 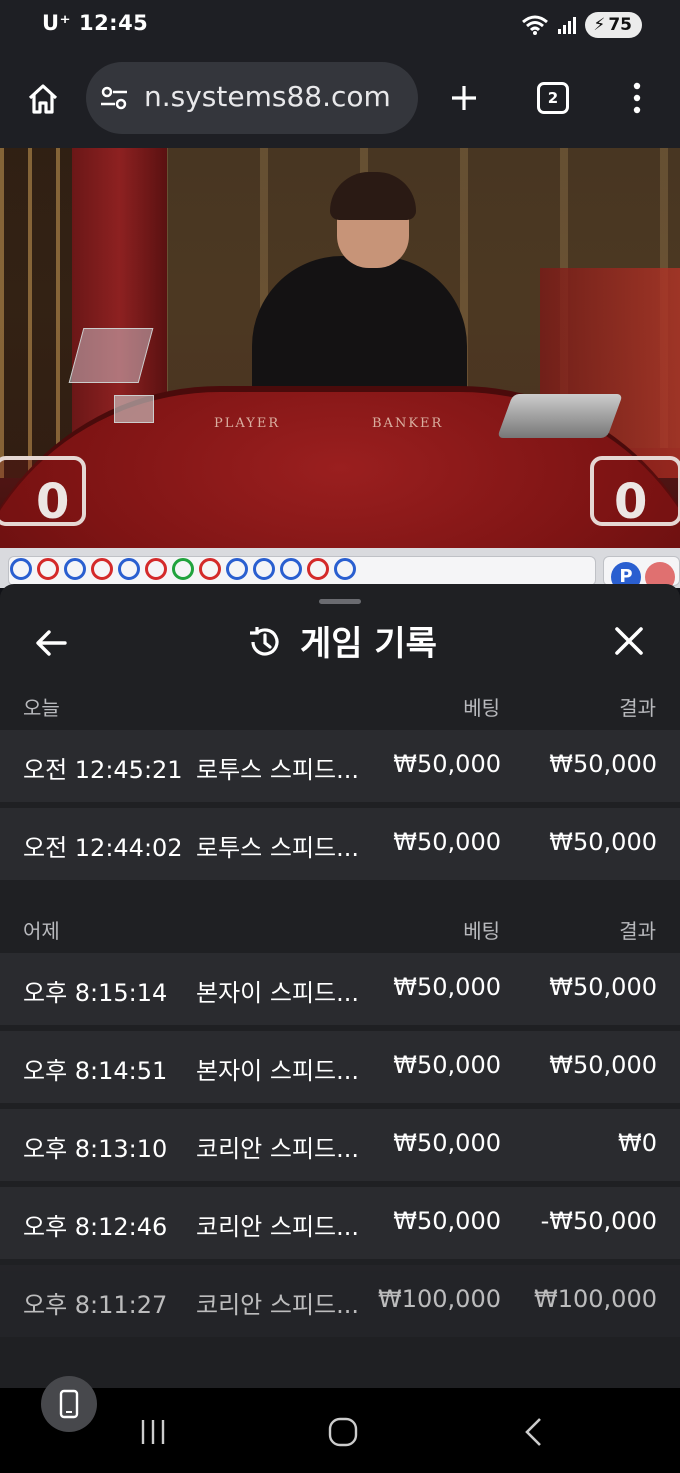 I want to click on phone-icon, so click(x=69, y=1404).